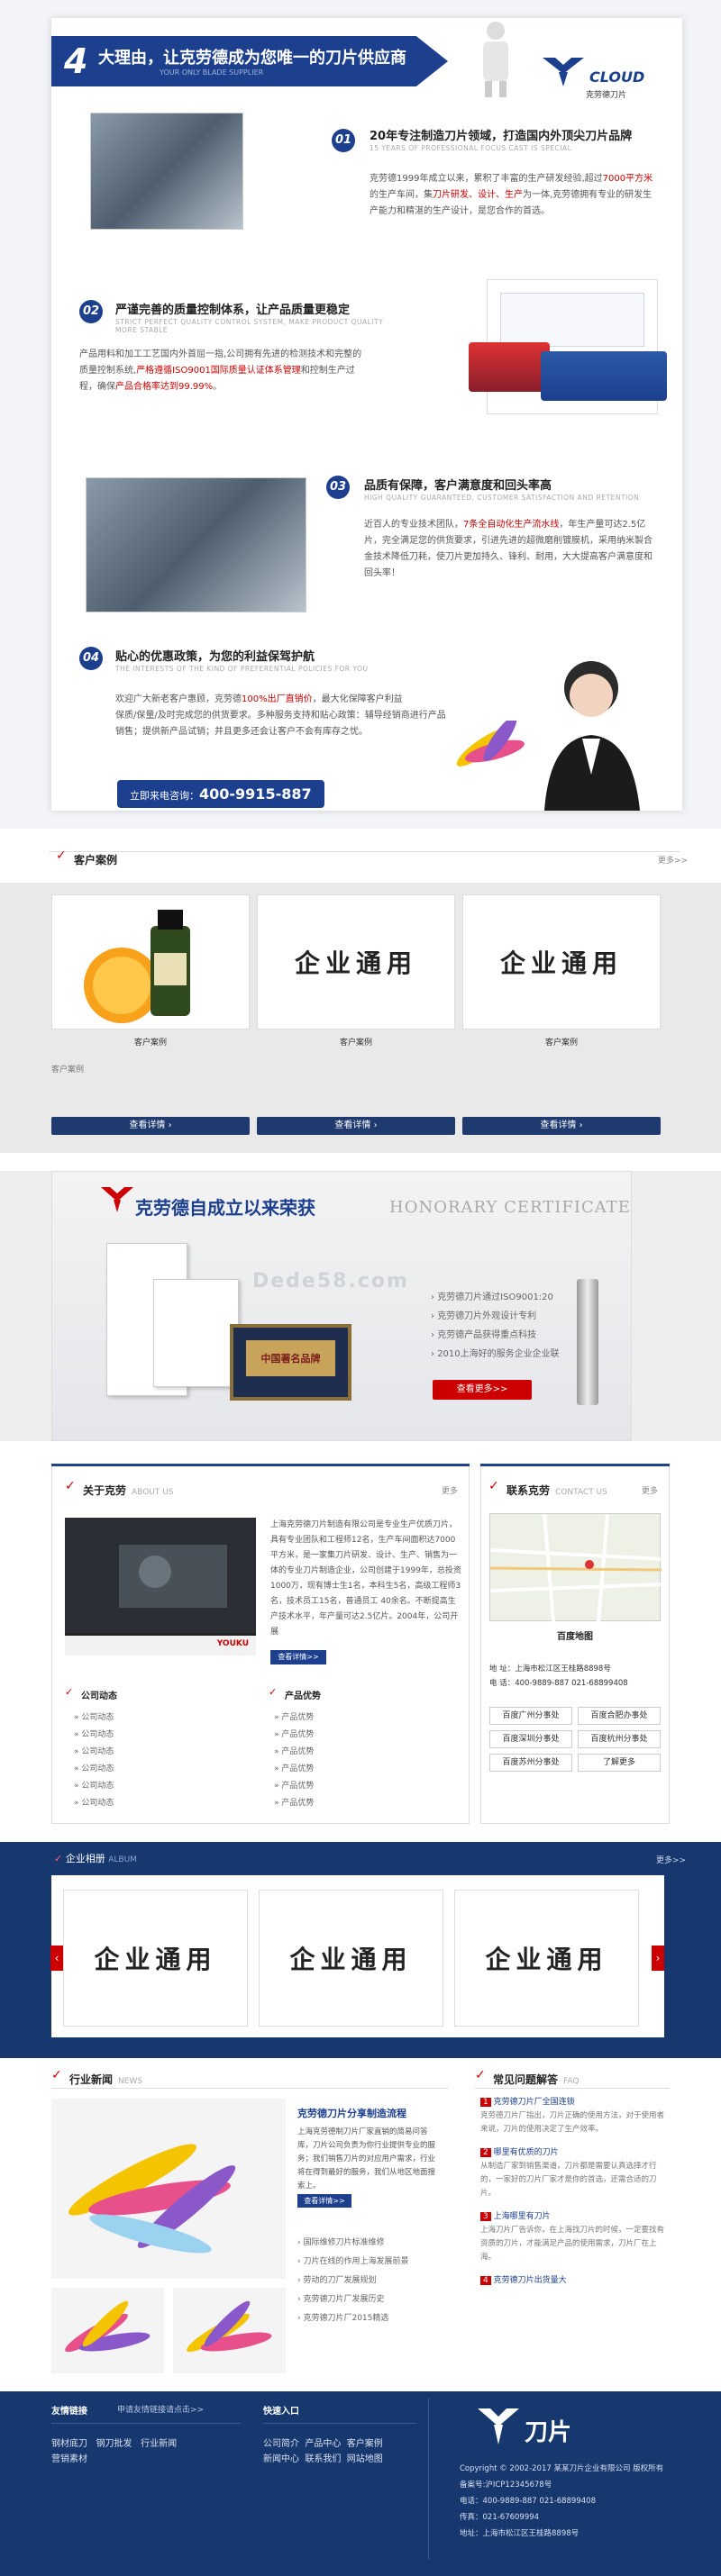 This screenshot has width=721, height=2576. What do you see at coordinates (606, 95) in the screenshot?
I see `brand-name-cn: 克劳德刀片` at bounding box center [606, 95].